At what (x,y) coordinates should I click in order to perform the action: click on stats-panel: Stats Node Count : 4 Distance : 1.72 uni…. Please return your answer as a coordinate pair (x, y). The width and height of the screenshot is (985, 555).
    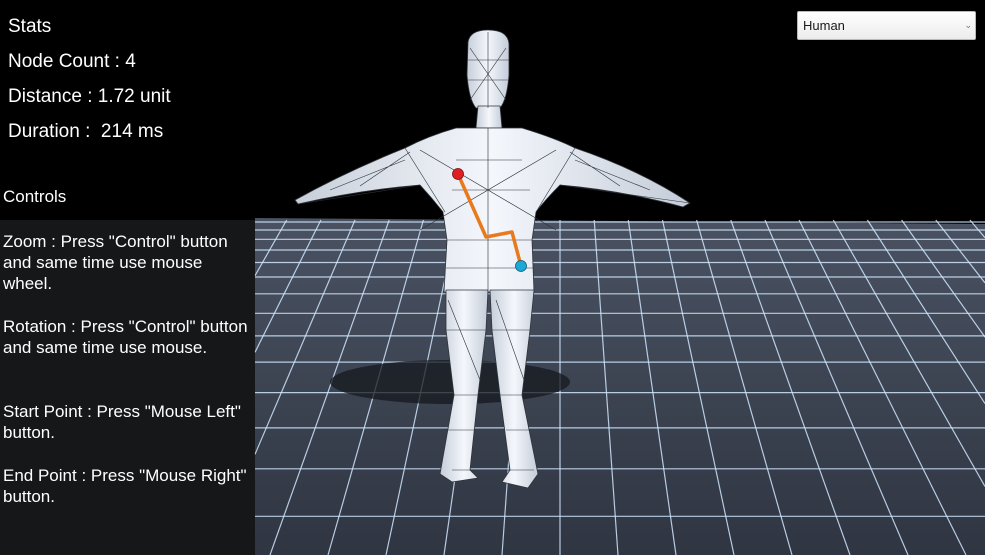
    Looking at the image, I should click on (89, 79).